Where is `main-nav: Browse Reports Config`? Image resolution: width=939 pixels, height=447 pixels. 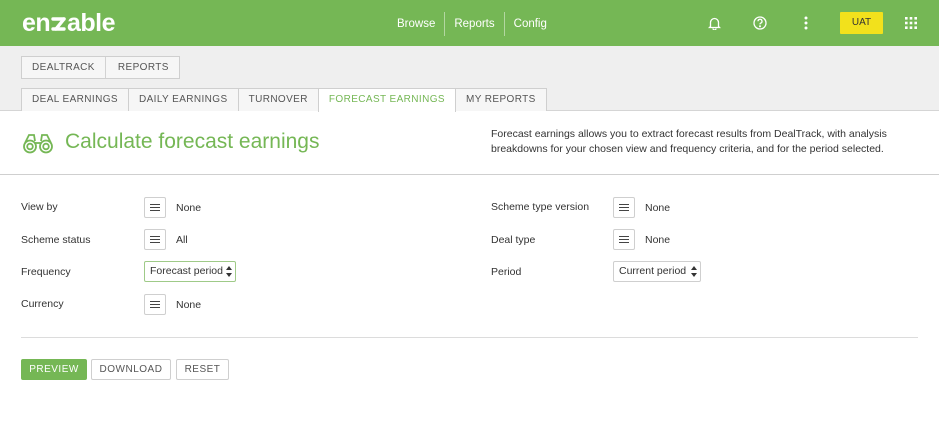
main-nav: Browse Reports Config is located at coordinates (472, 24).